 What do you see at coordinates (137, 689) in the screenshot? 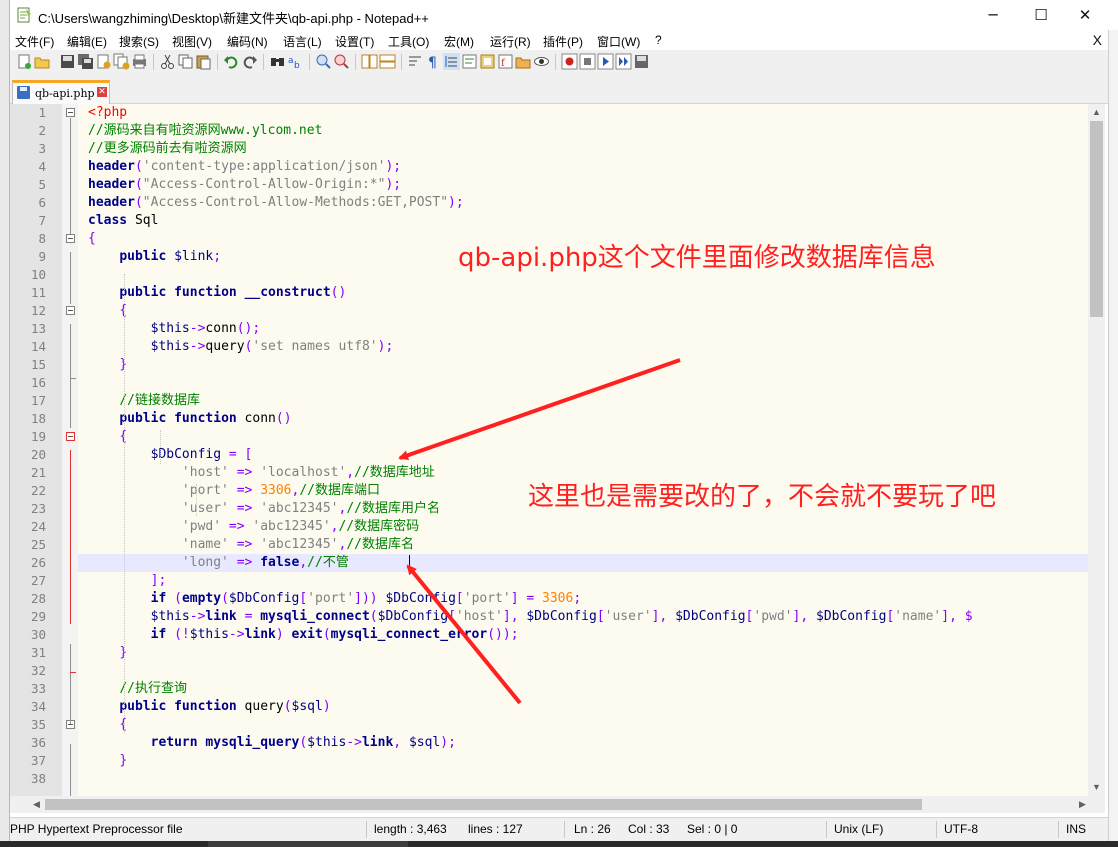
I see `code-line: //执行查询` at bounding box center [137, 689].